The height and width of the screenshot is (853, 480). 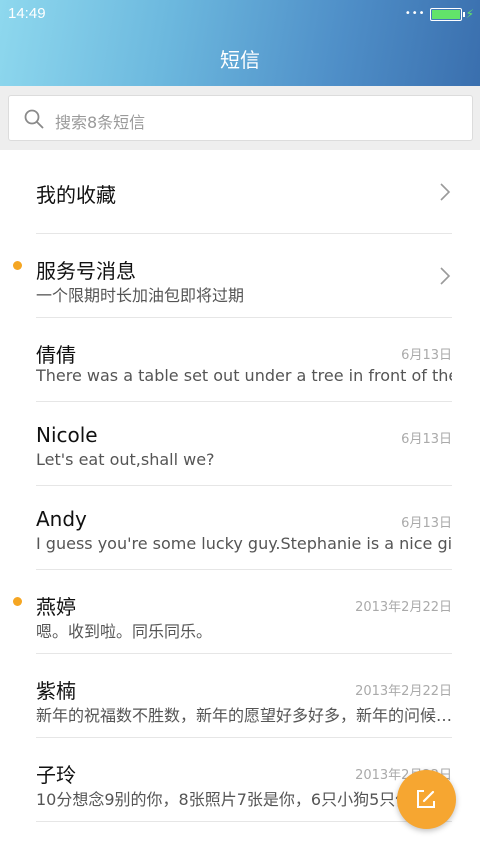 I want to click on status-icons: ••• ⚡, so click(x=439, y=14).